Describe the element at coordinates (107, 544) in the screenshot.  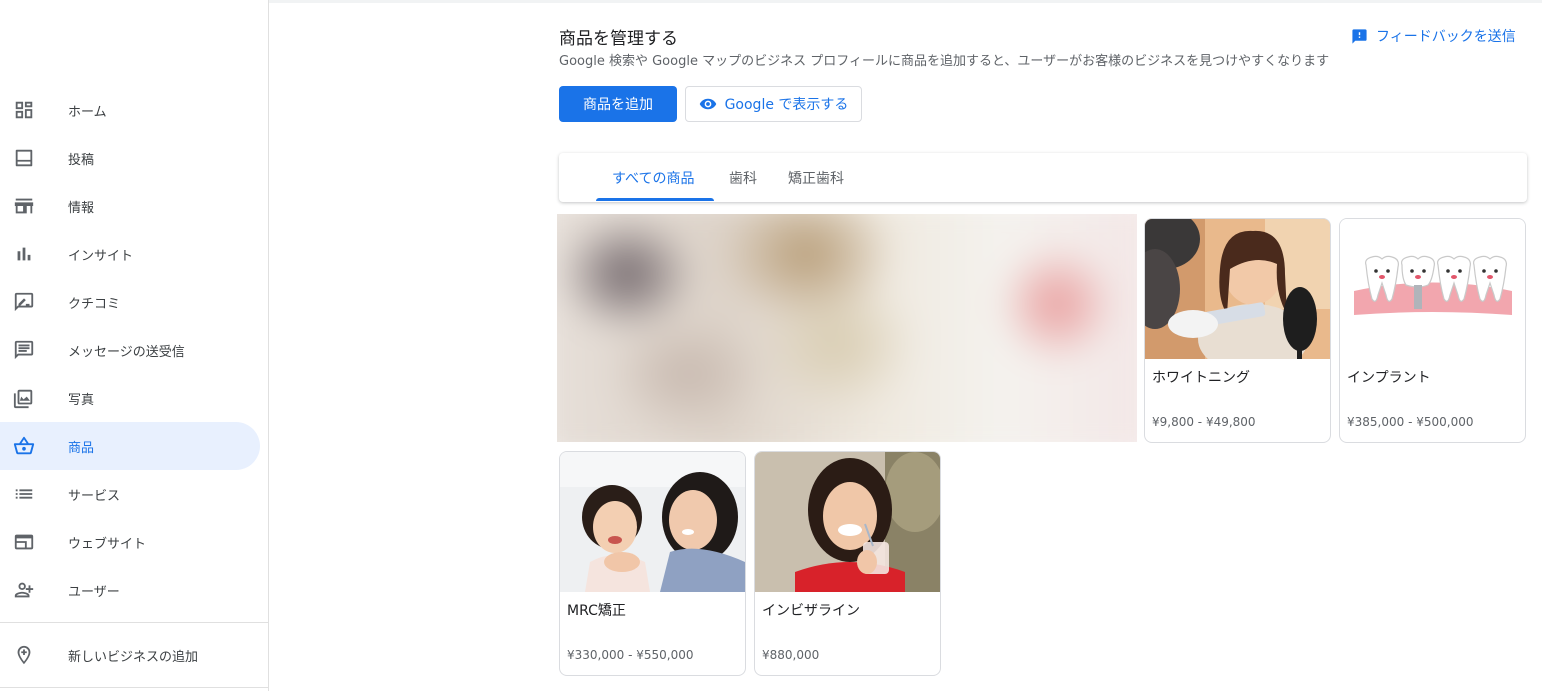
I see `sidebar-item-label: ウェブサイト` at that location.